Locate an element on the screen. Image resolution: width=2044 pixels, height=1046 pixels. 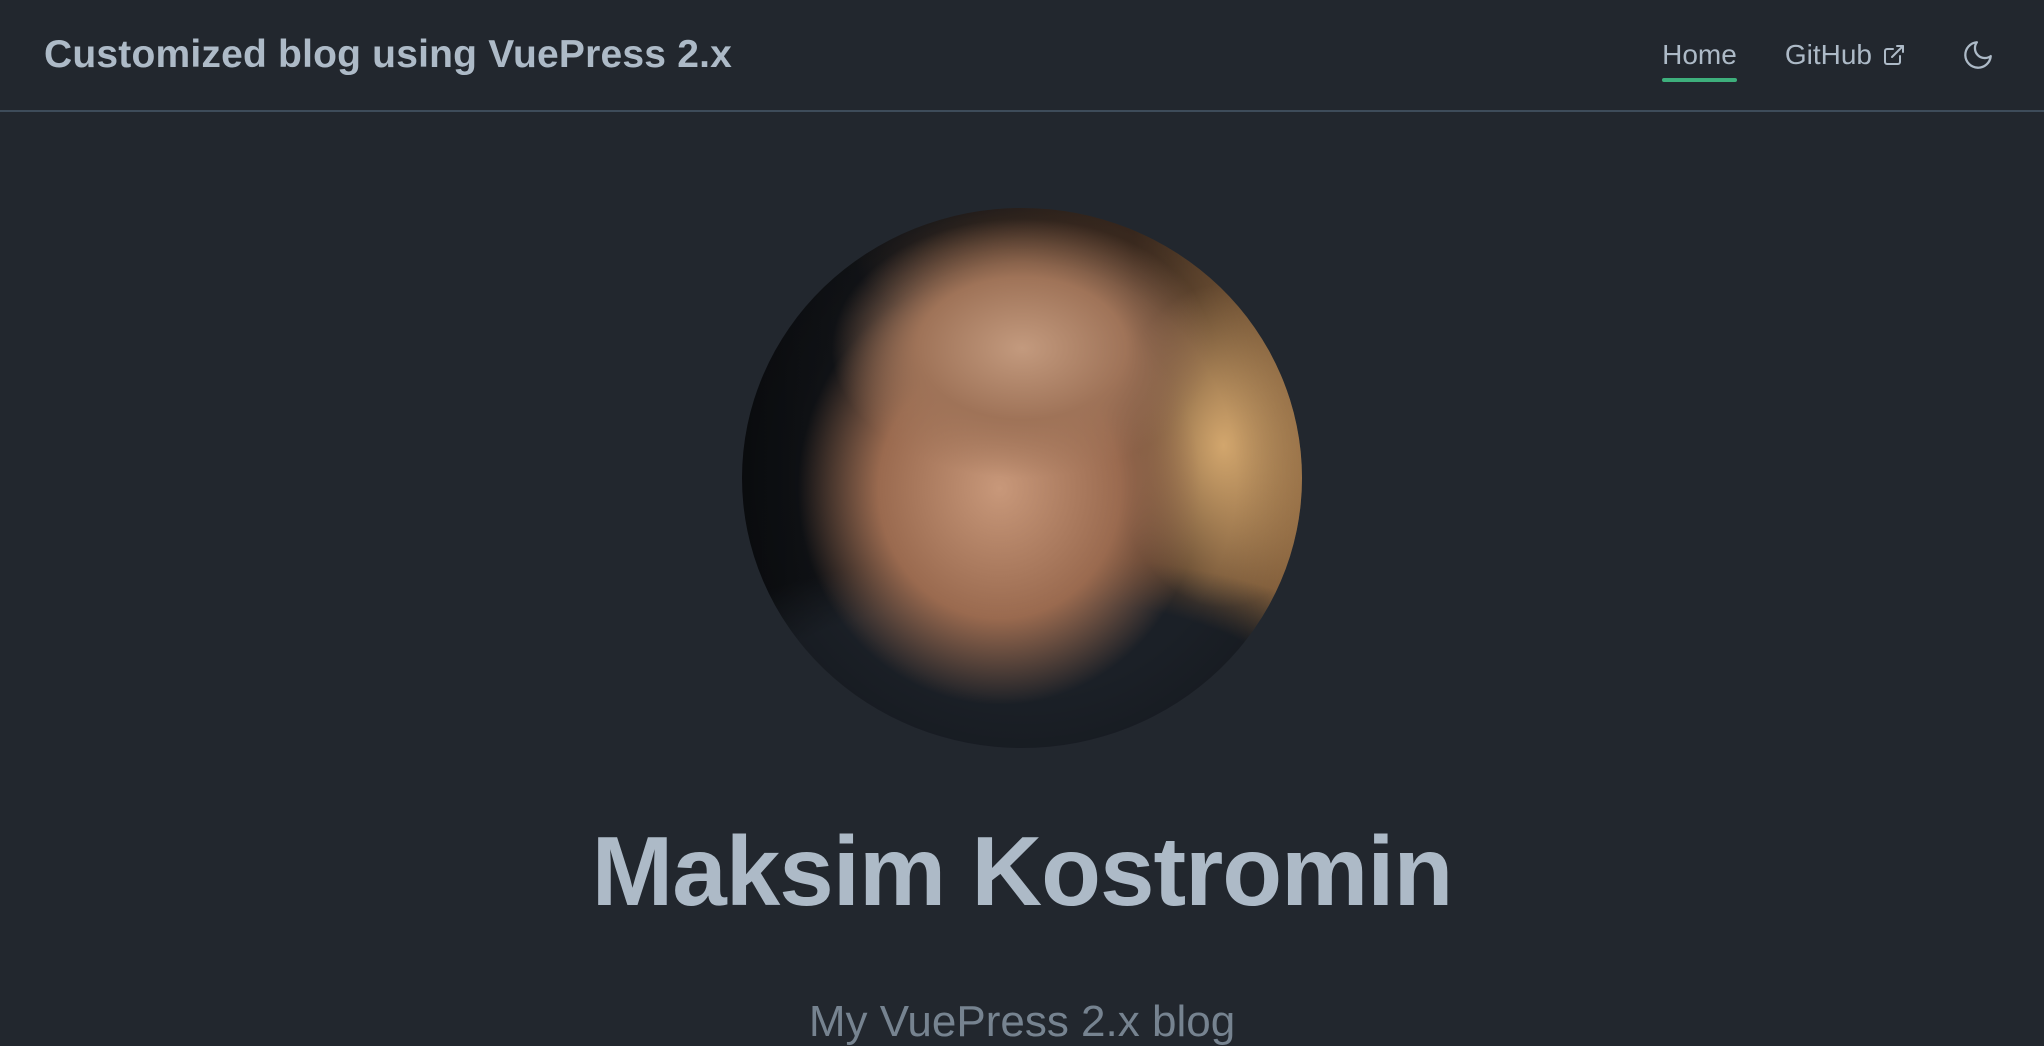
nav-links: Home GitHub is located at coordinates (1807, 55).